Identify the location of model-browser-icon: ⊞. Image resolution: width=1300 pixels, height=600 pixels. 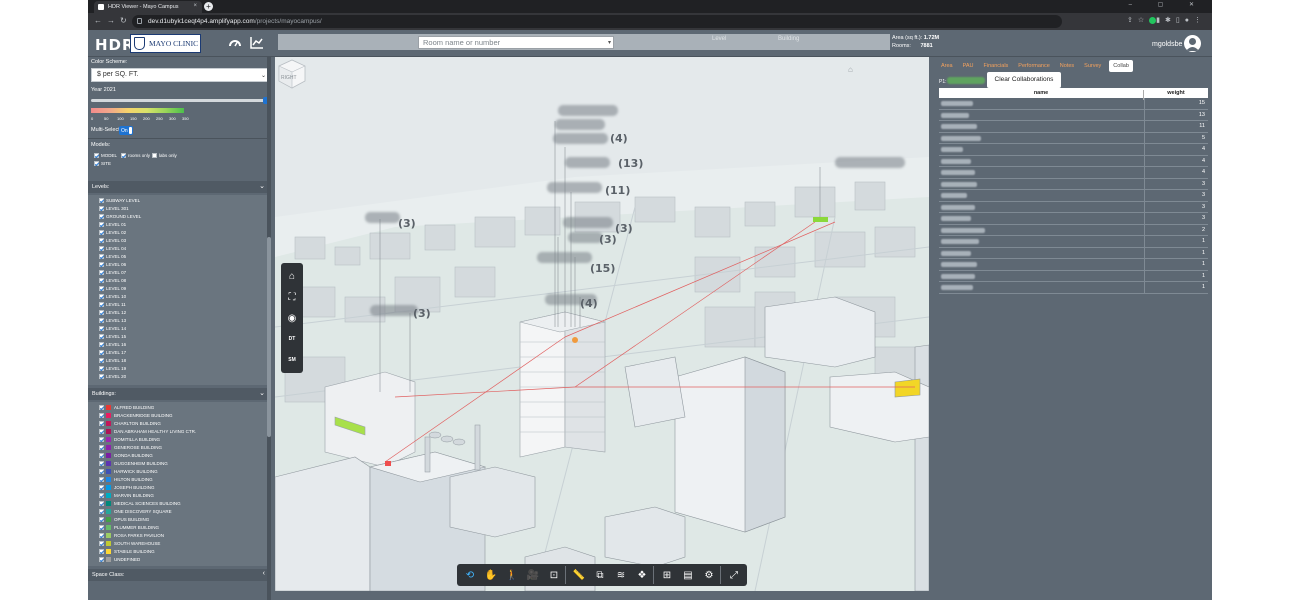
(667, 575).